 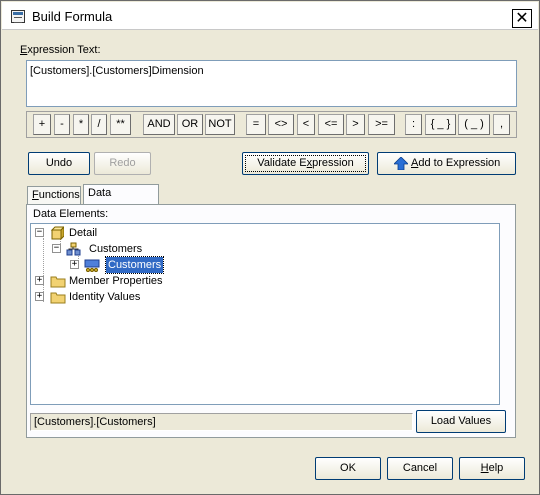 What do you see at coordinates (62, 124) in the screenshot?
I see `op-minus-button: -` at bounding box center [62, 124].